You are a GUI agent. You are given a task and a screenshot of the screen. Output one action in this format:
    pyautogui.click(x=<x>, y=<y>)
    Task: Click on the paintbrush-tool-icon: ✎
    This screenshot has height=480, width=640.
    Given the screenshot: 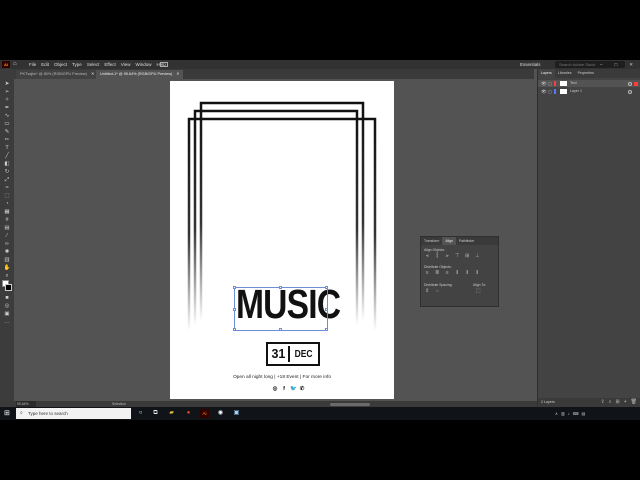 What is the action you would take?
    pyautogui.click(x=7, y=132)
    